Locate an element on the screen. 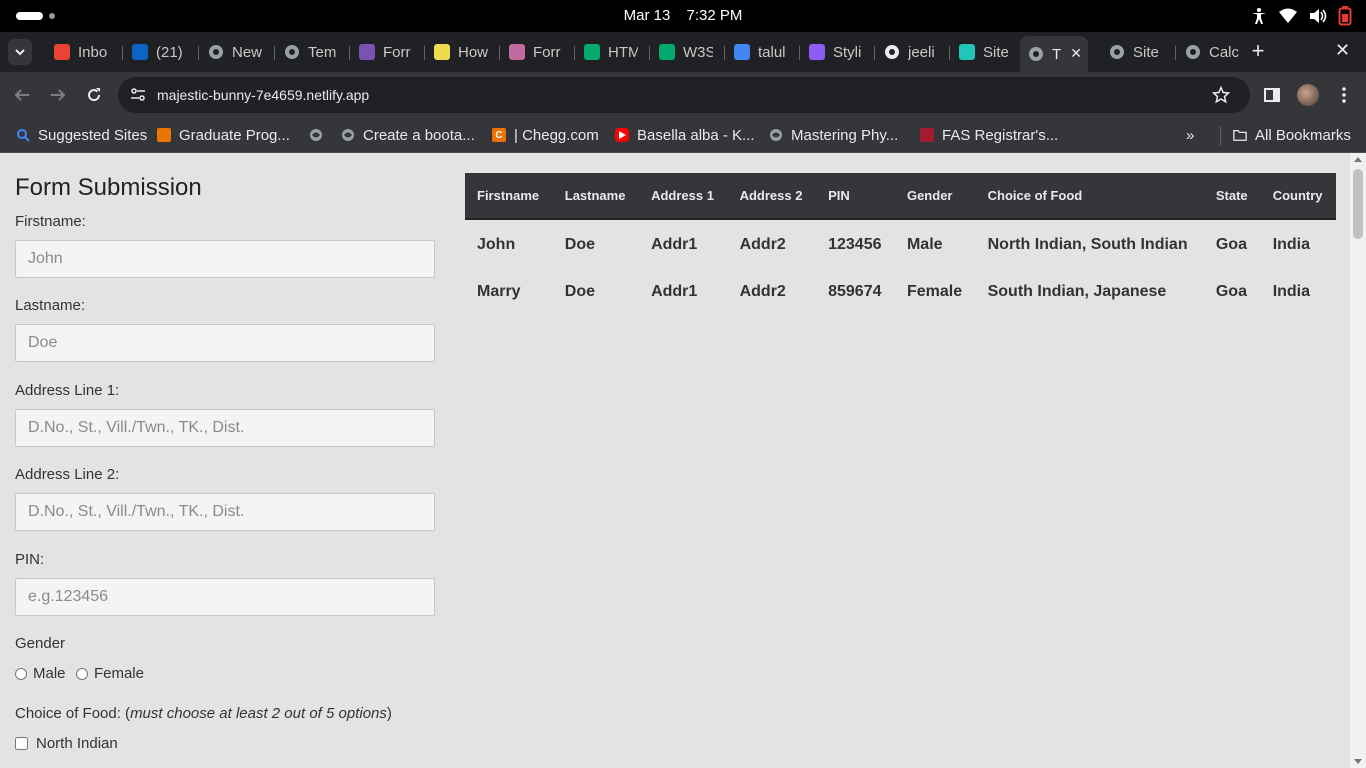 The image size is (1366, 768). battery-icon is located at coordinates (1345, 16).